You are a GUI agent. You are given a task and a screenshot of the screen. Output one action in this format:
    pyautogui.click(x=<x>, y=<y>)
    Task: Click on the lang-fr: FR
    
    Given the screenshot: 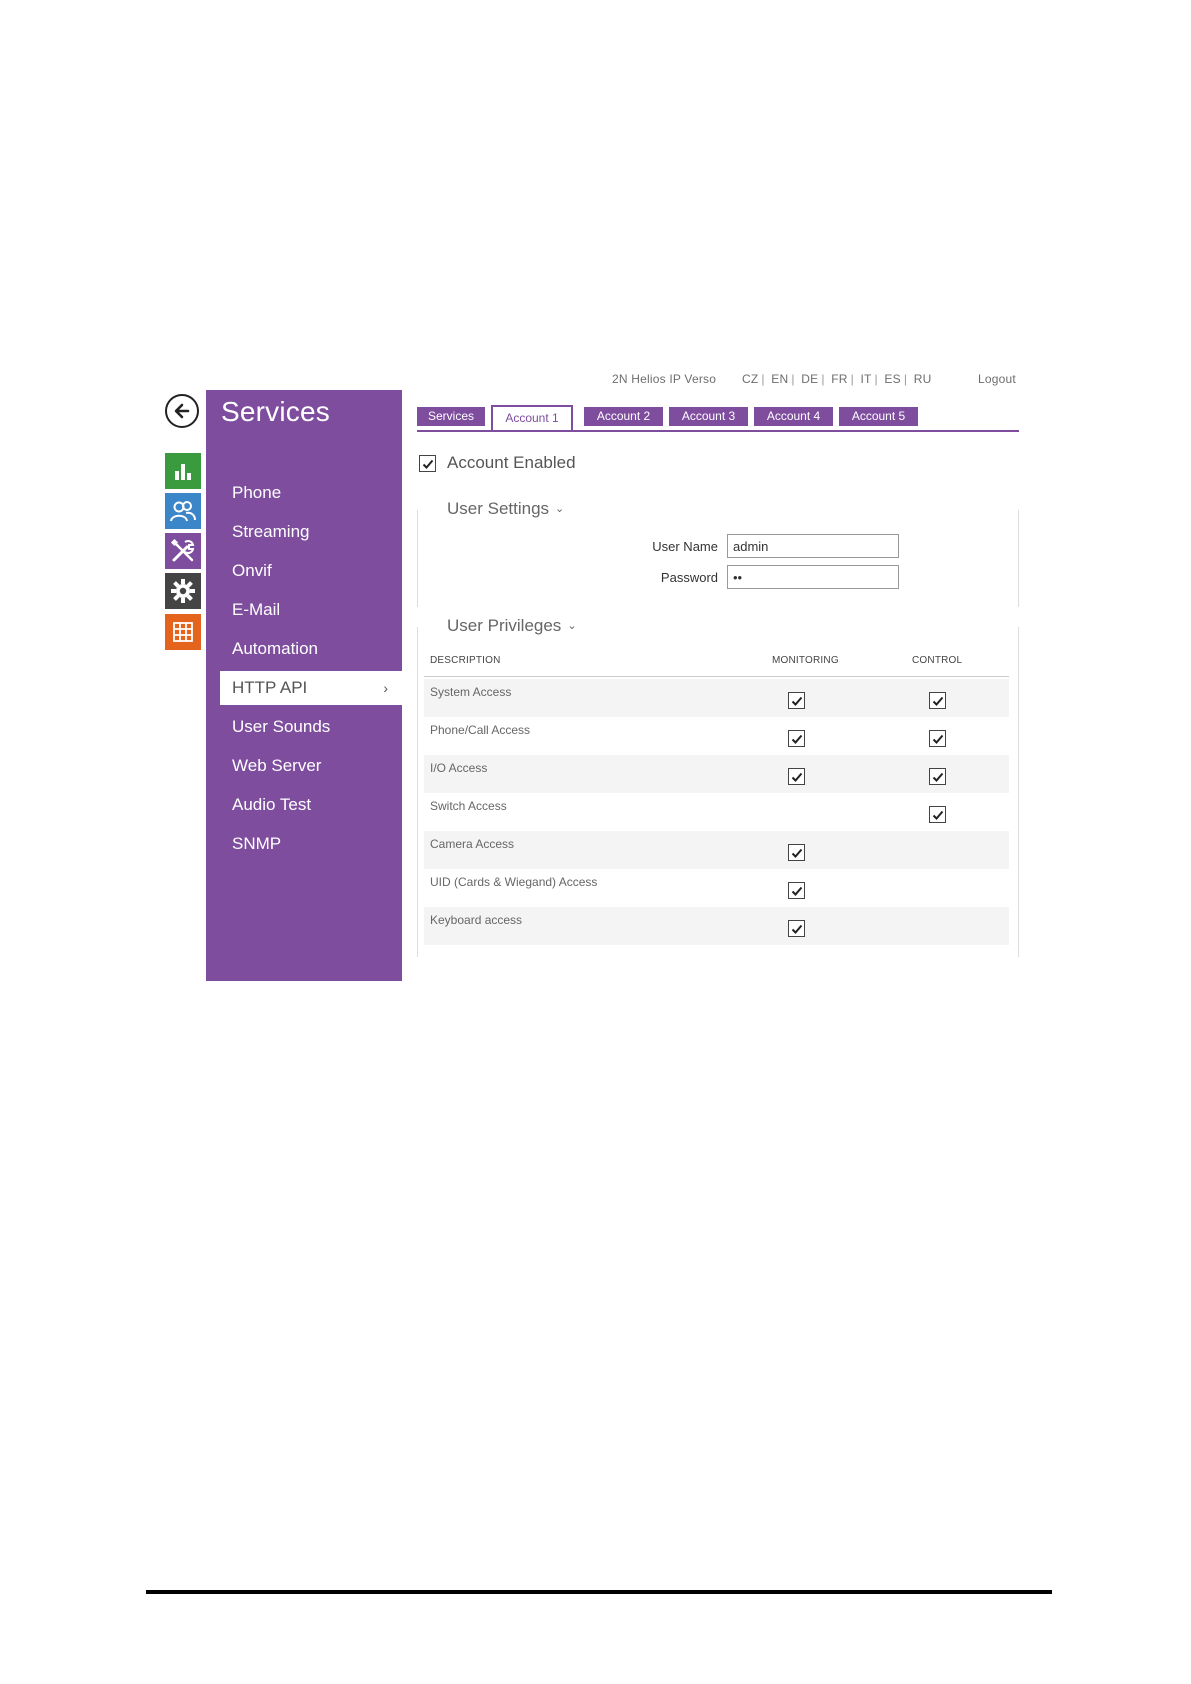 What is the action you would take?
    pyautogui.click(x=839, y=379)
    